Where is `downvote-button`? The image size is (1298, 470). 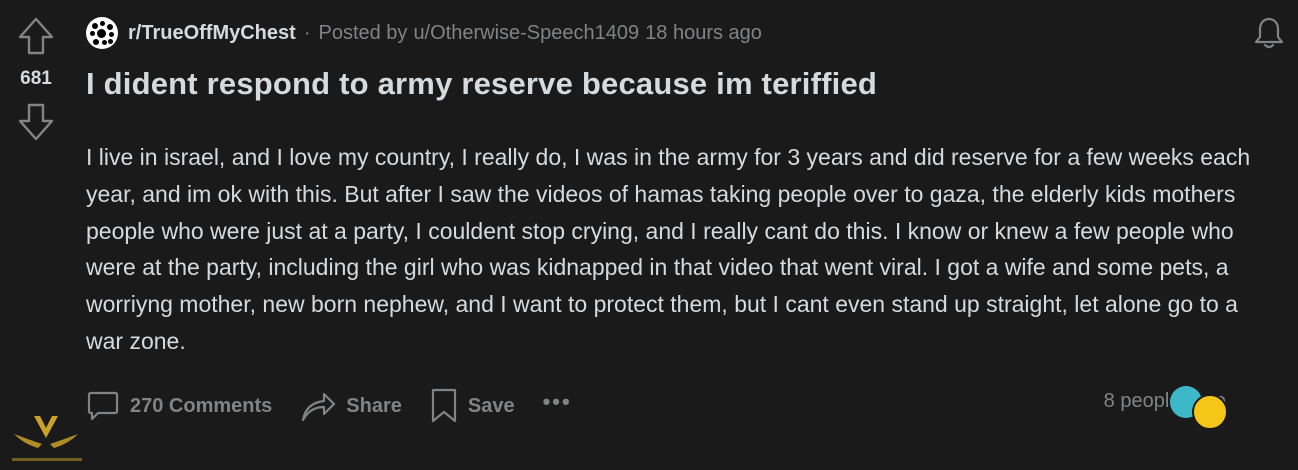
downvote-button is located at coordinates (36, 122).